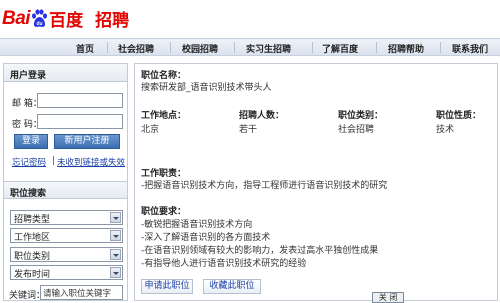 The image size is (500, 303). Describe the element at coordinates (65, 73) in the screenshot. I see `login-panel-title: 用户登录` at that location.